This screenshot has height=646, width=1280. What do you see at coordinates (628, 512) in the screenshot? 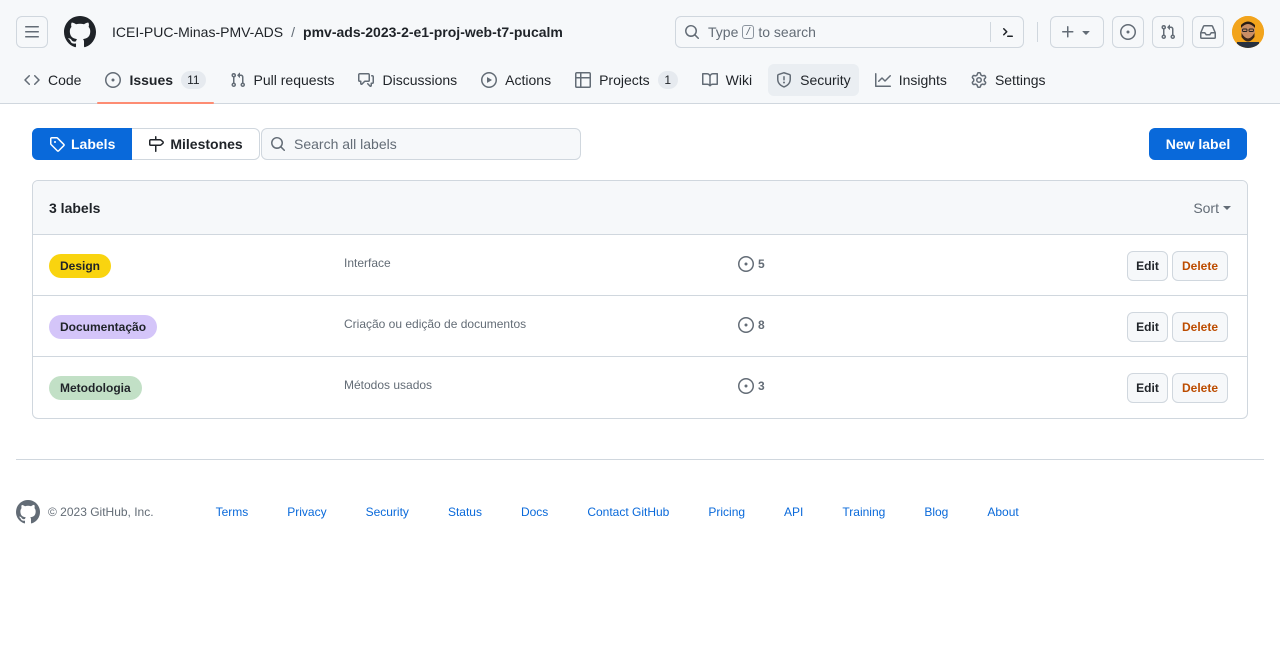
I see `footer-link-contact: Contact GitHub` at bounding box center [628, 512].